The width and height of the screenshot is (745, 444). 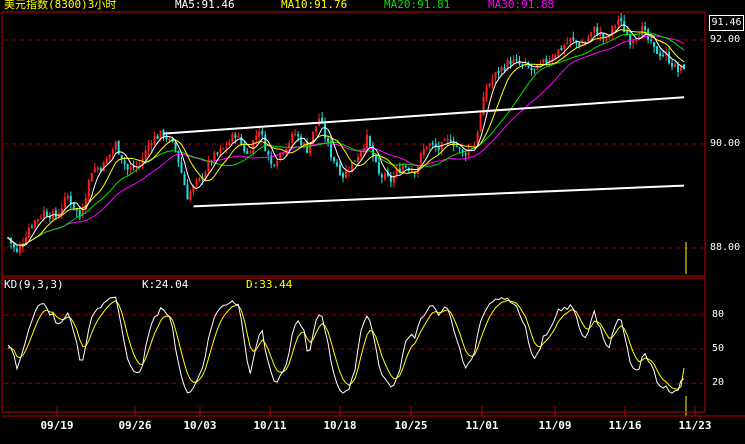 What do you see at coordinates (718, 314) in the screenshot?
I see `kd-tick-label: 80` at bounding box center [718, 314].